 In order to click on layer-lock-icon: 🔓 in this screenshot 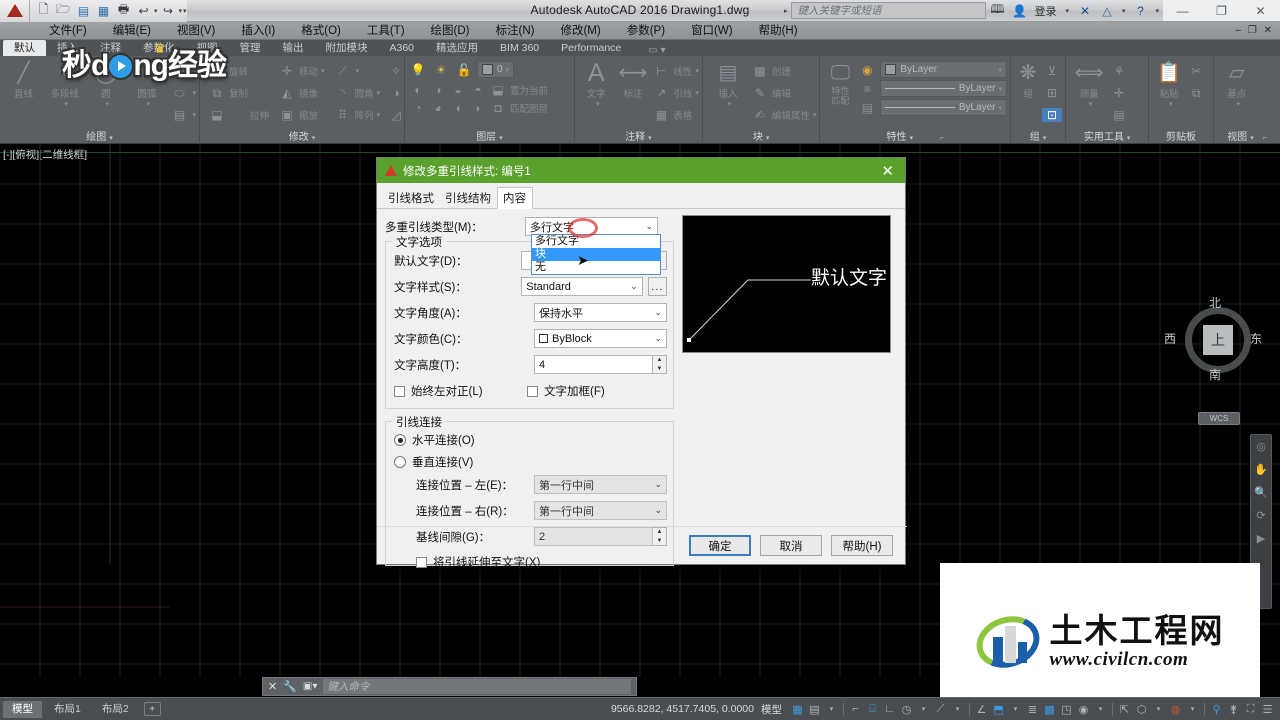, I will do `click(464, 70)`.